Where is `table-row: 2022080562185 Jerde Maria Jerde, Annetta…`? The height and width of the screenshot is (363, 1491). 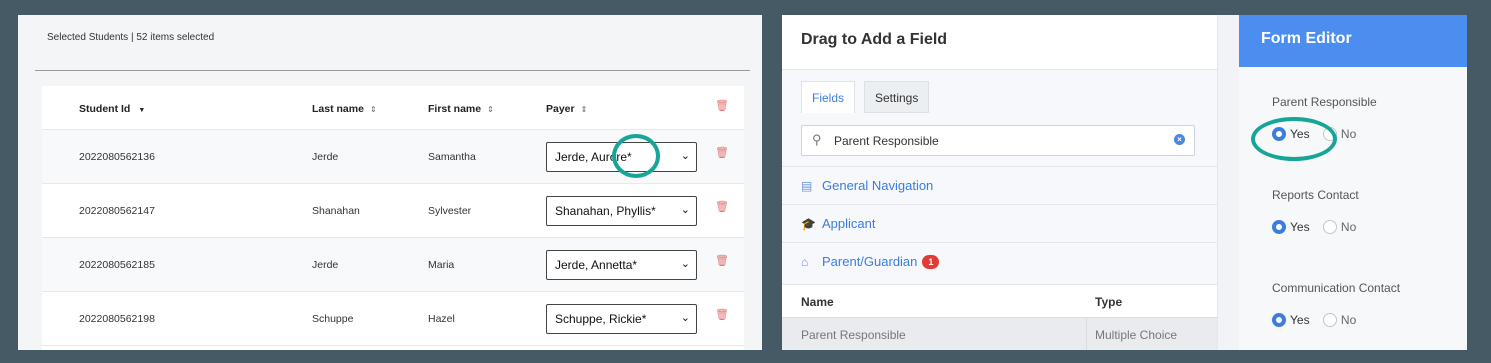
table-row: 2022080562185 Jerde Maria Jerde, Annetta… is located at coordinates (393, 265).